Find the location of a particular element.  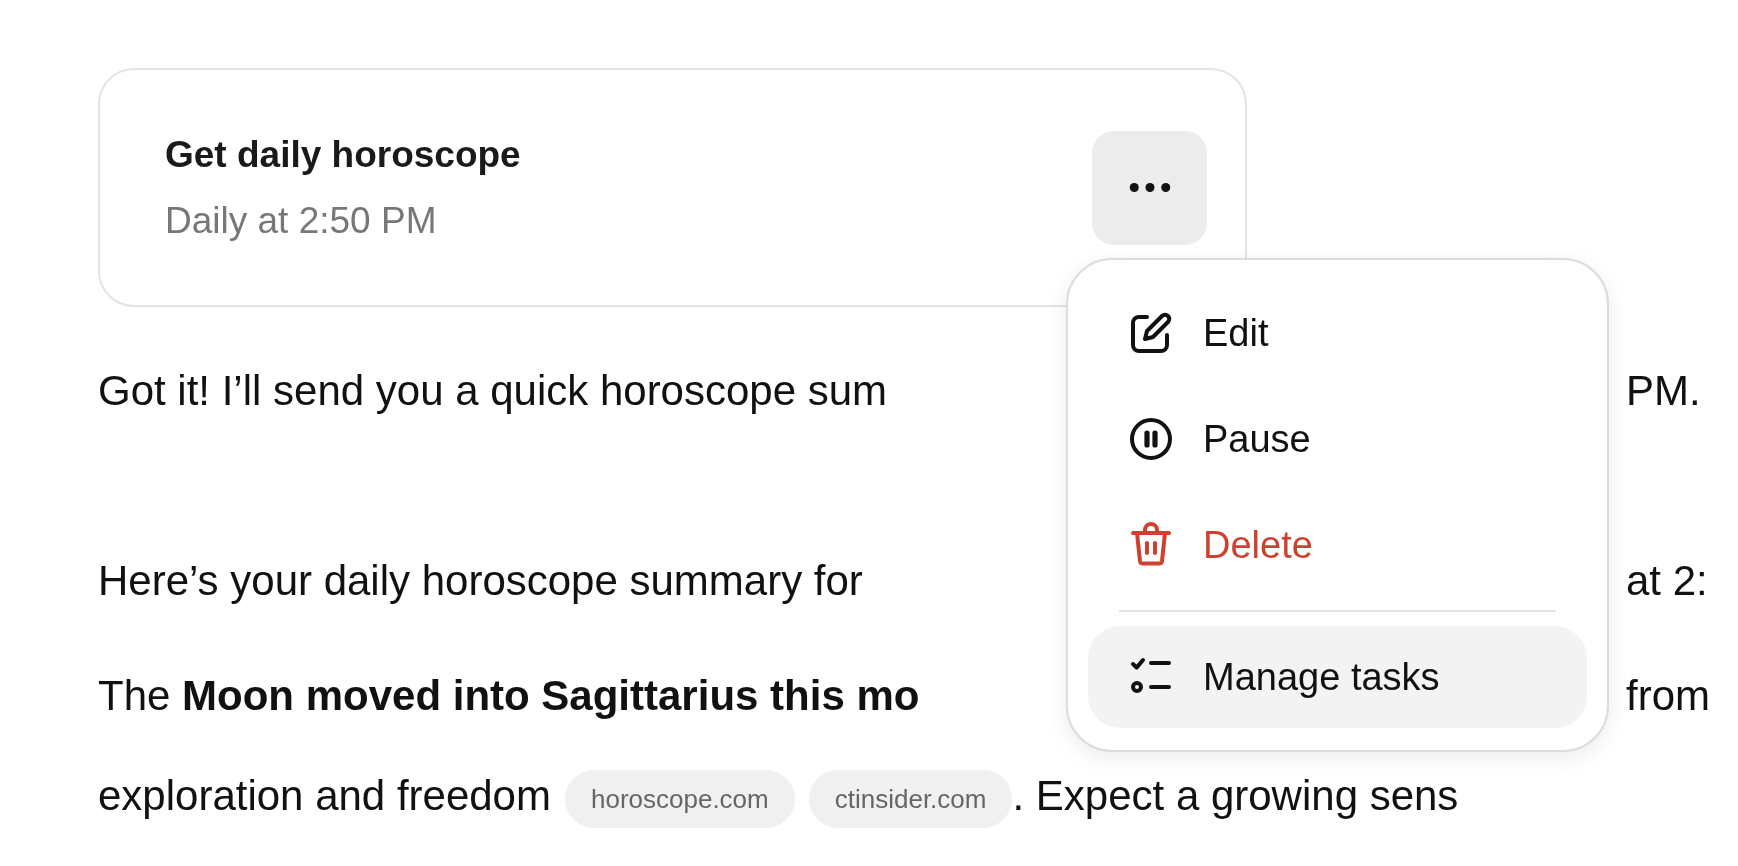

message-text: PM. is located at coordinates (1663, 391).